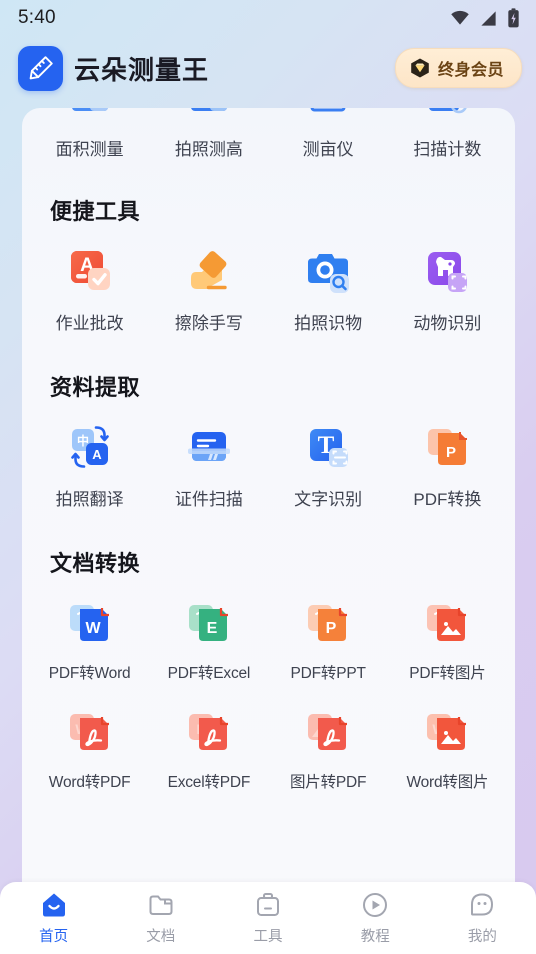 The width and height of the screenshot is (536, 954). Describe the element at coordinates (447, 149) in the screenshot. I see `cell-label: 扫描计数` at that location.